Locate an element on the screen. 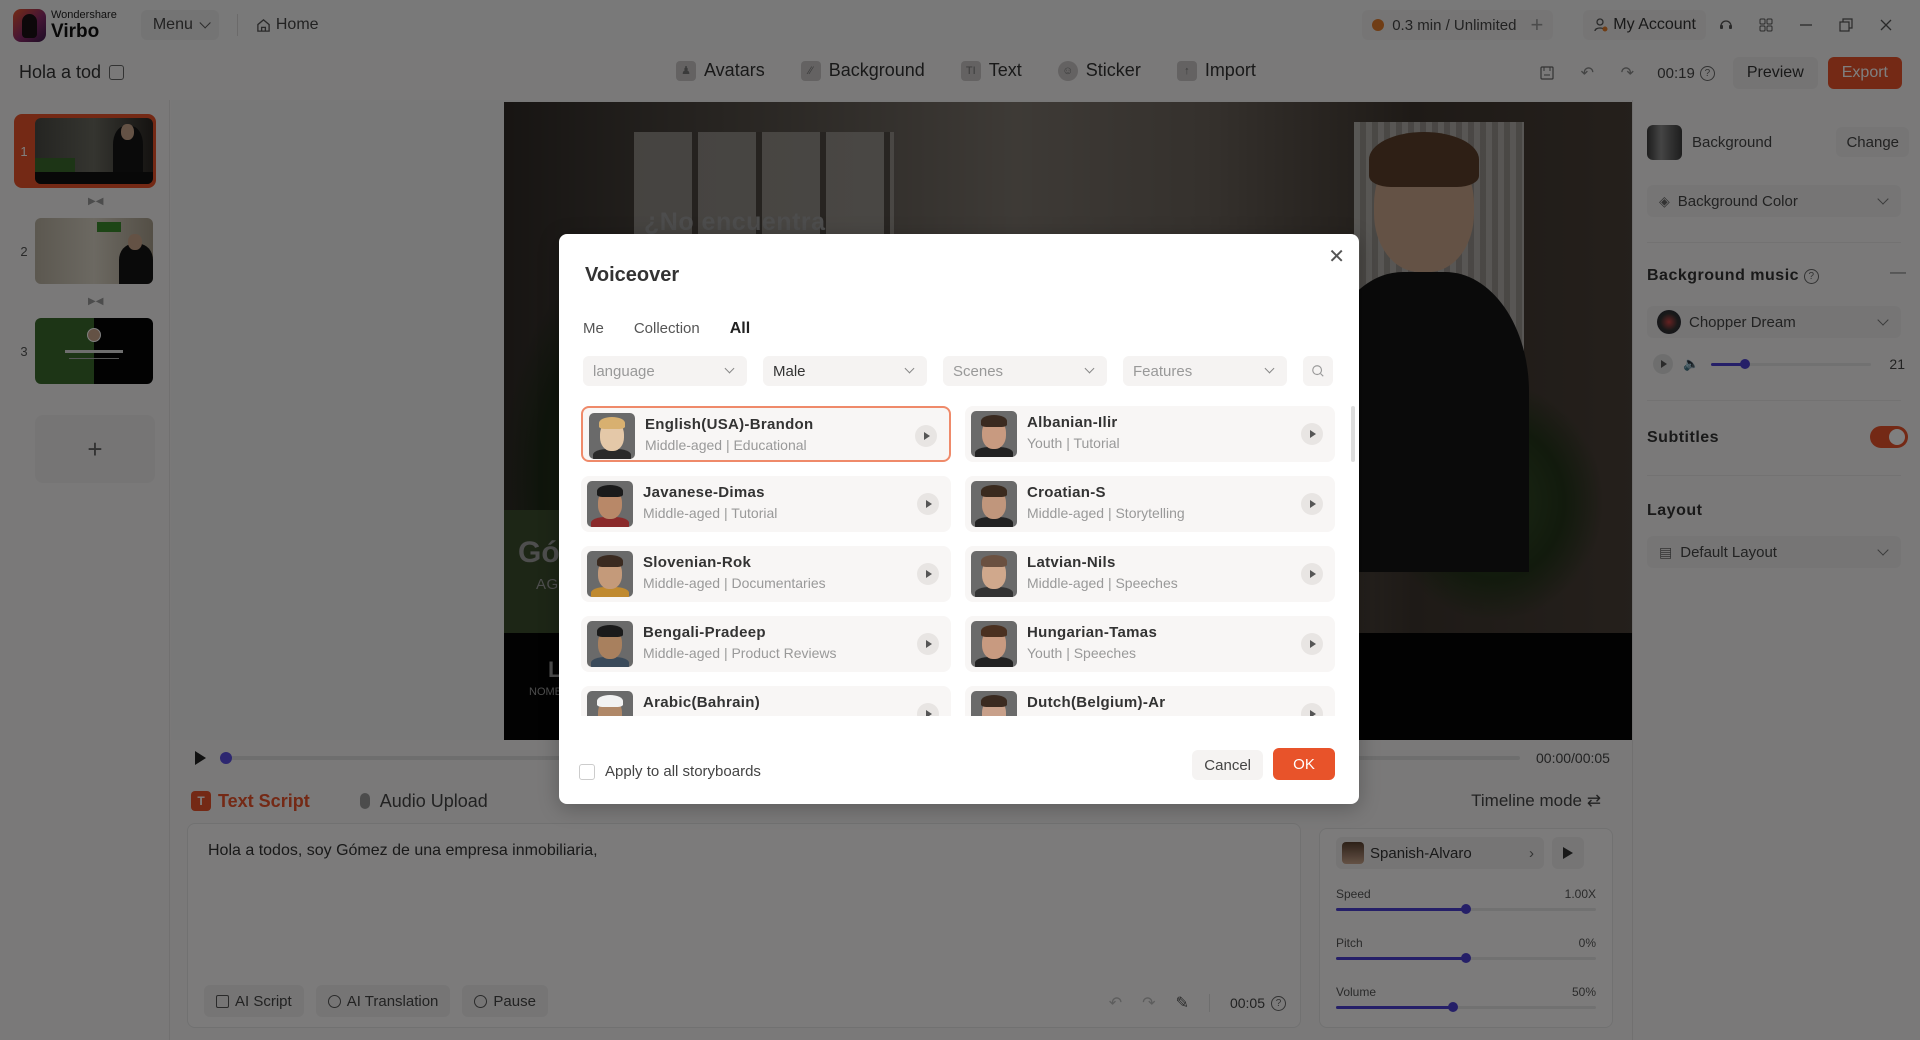 This screenshot has width=1920, height=1040. close-icon: ✕ is located at coordinates (1336, 256).